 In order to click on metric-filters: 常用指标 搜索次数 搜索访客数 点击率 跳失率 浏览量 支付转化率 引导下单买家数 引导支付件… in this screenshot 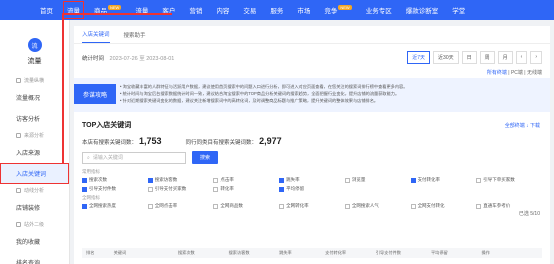, I will do `click(312, 190)`.